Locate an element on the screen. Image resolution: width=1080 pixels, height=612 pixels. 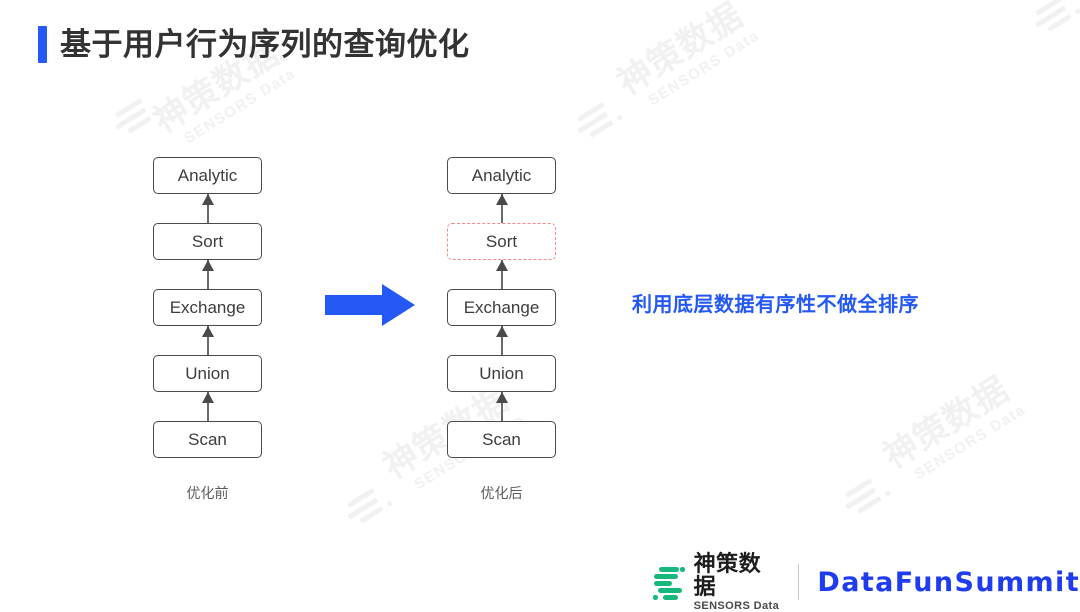
flow-before: Analytic Sort Exchange Union Scan 优化前 is located at coordinates (207, 330).